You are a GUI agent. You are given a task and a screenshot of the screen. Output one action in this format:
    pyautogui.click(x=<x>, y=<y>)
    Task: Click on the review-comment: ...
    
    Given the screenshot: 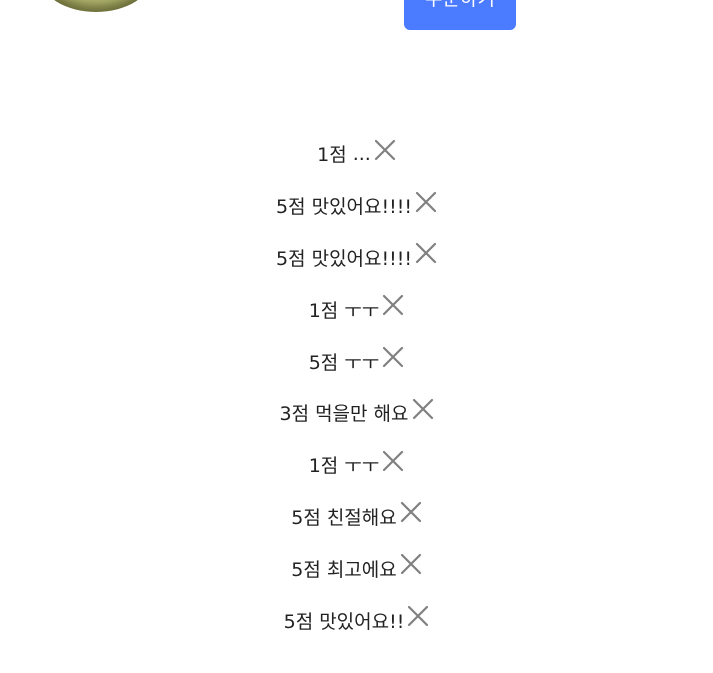 What is the action you would take?
    pyautogui.click(x=361, y=153)
    